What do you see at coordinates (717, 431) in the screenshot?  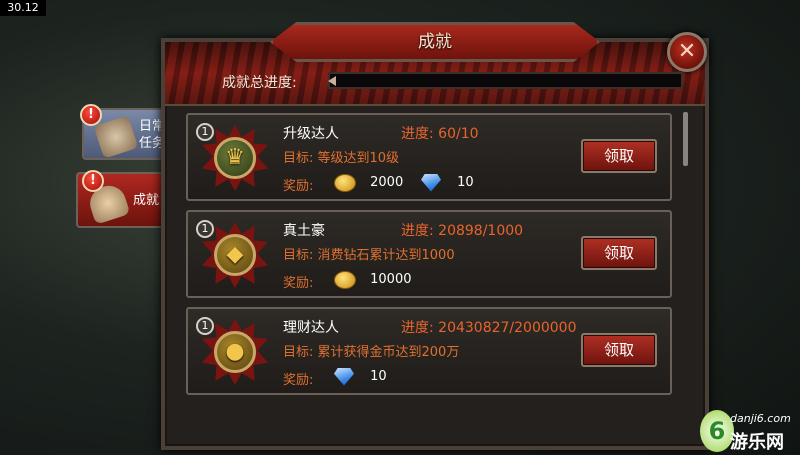 I see `site-logo-icon: 6` at bounding box center [717, 431].